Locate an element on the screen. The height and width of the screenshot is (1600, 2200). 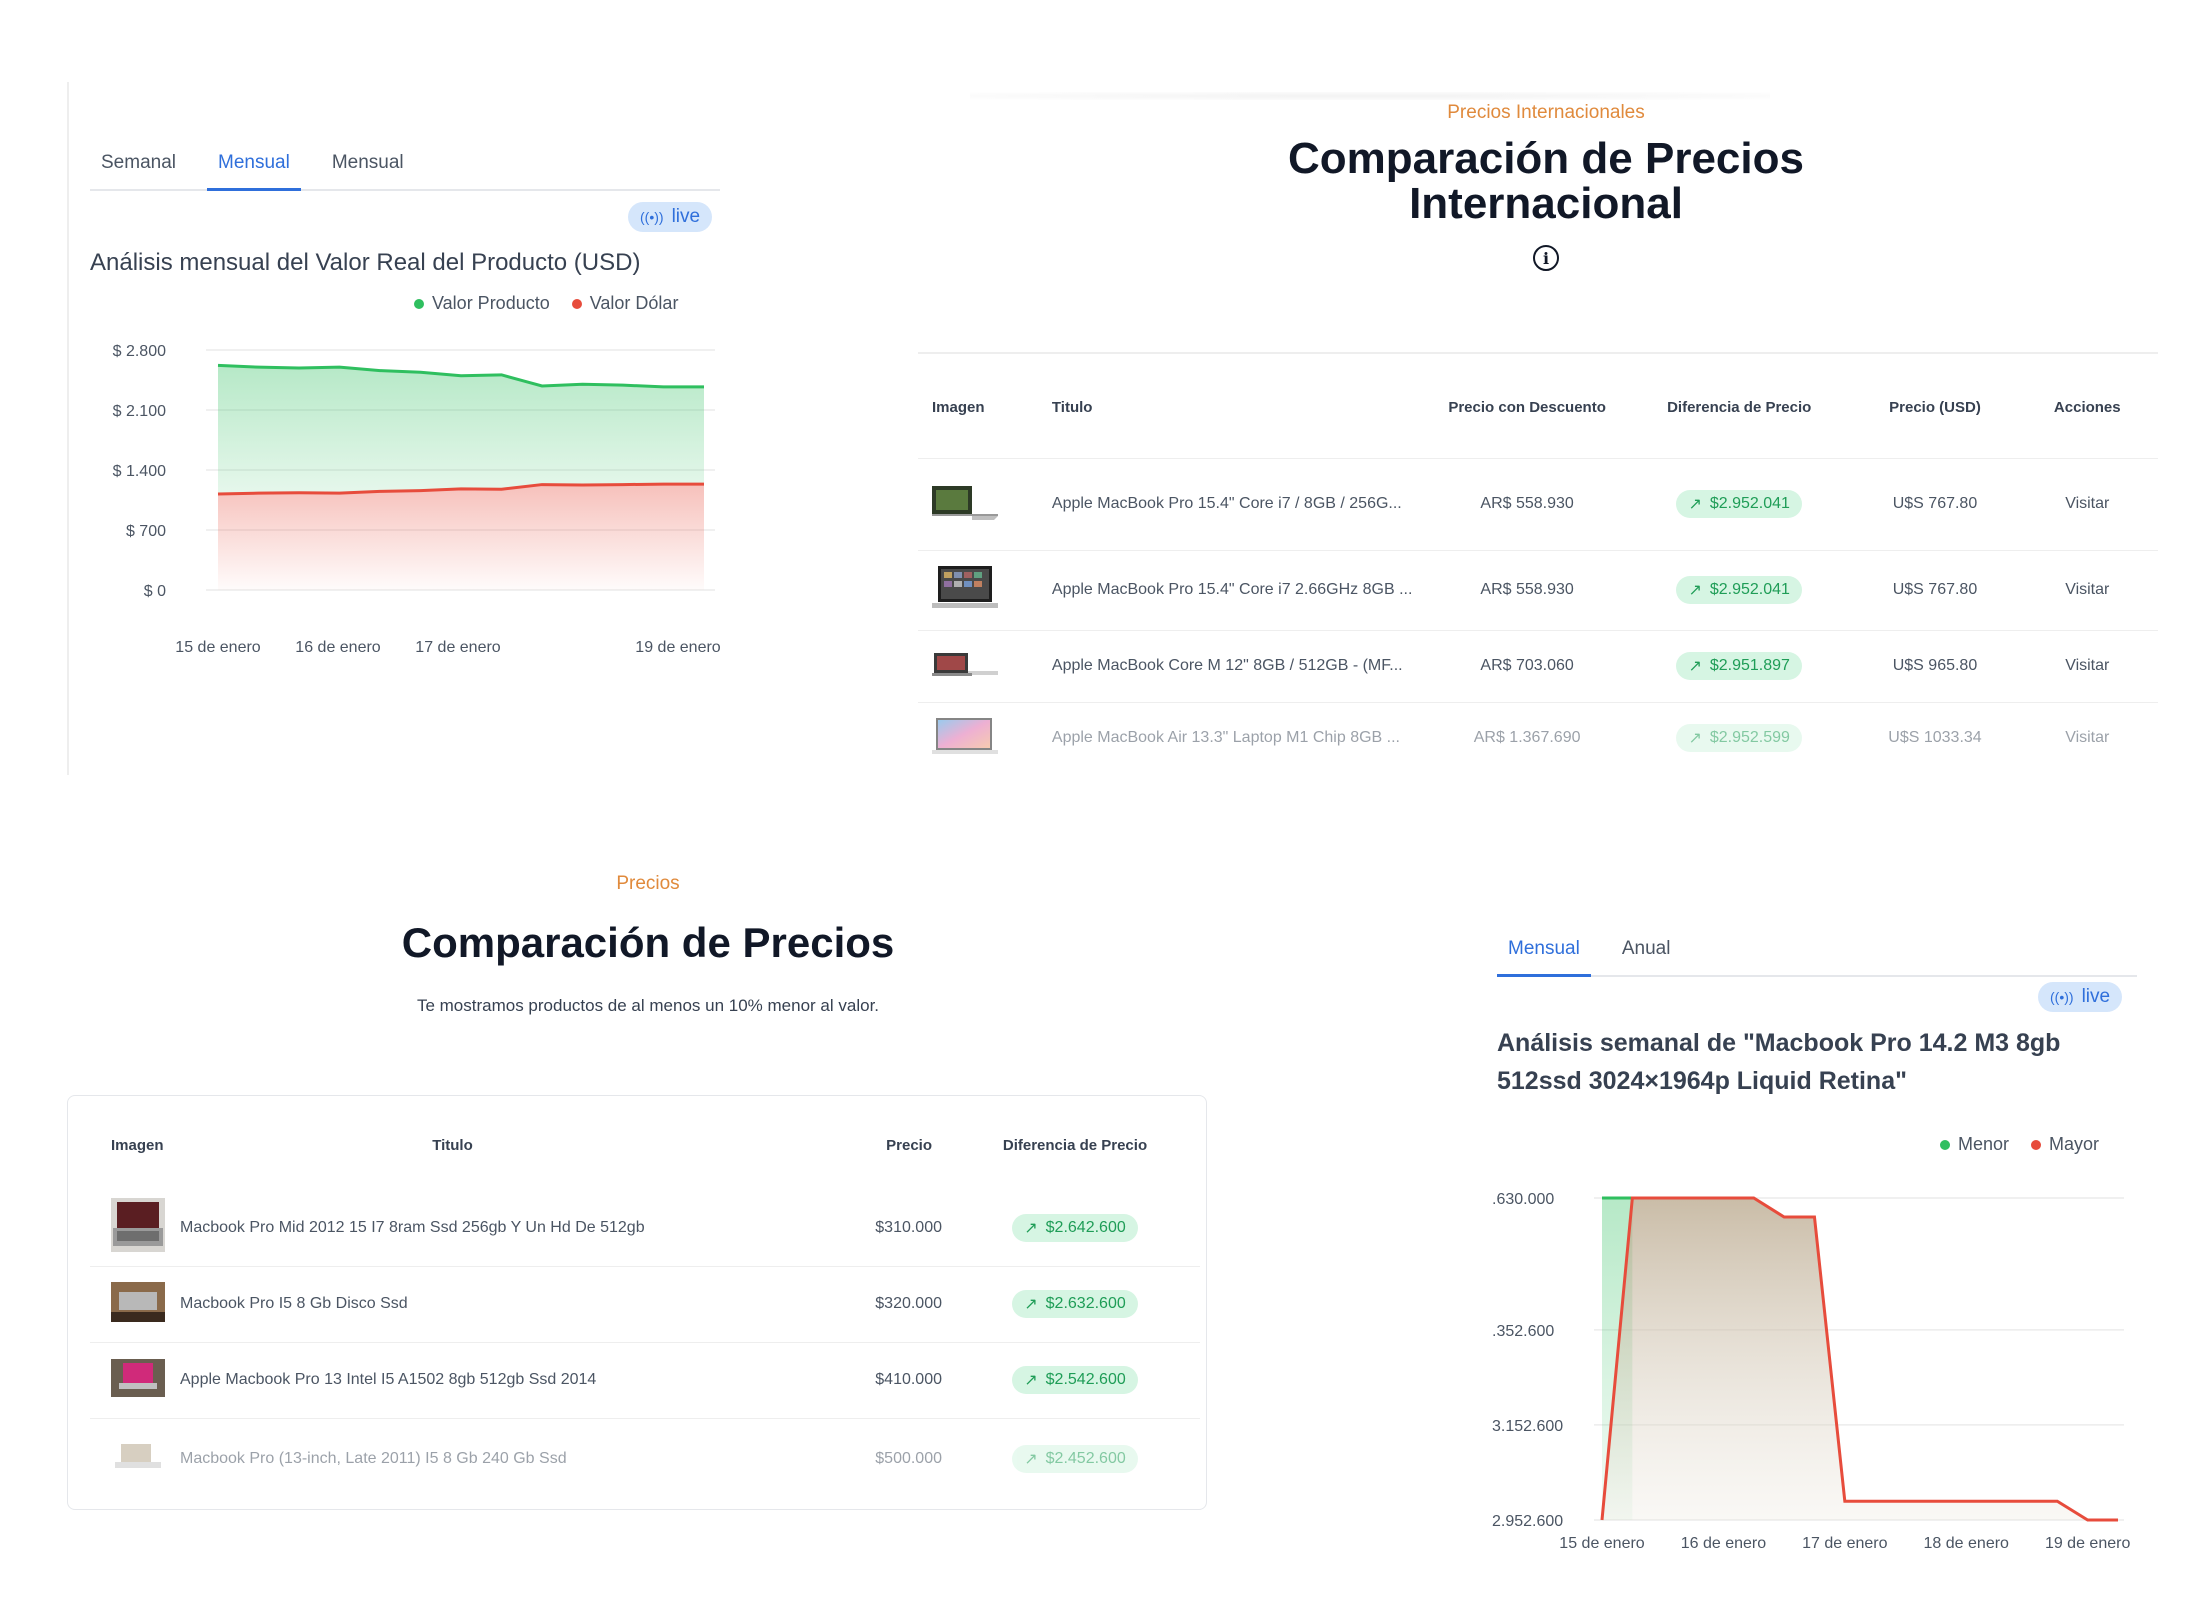
price: $410.000 is located at coordinates (837, 1379).